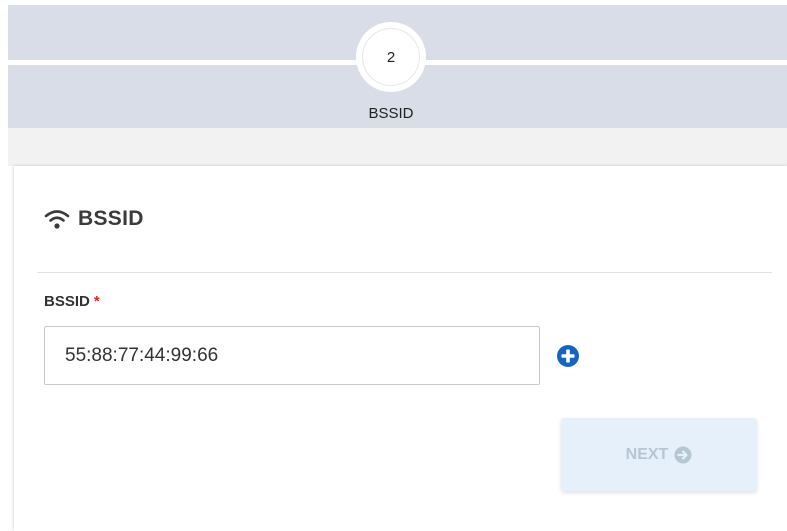 The width and height of the screenshot is (787, 531). What do you see at coordinates (568, 356) in the screenshot?
I see `plus-circle-icon` at bounding box center [568, 356].